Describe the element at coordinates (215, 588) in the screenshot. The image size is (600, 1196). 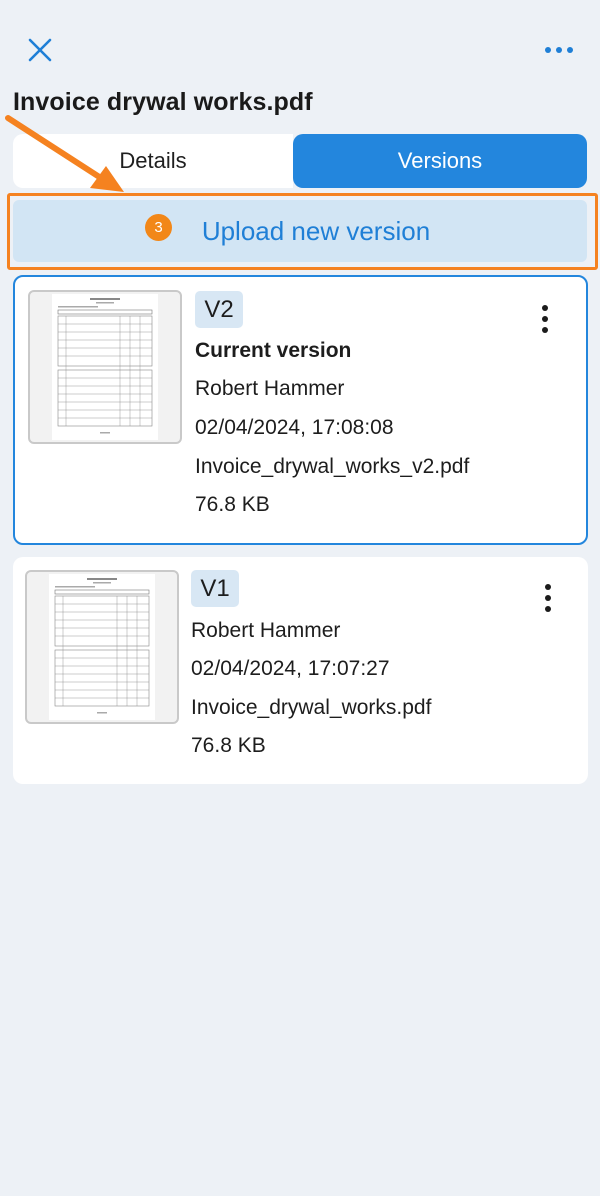
I see `version-badge: V1` at that location.